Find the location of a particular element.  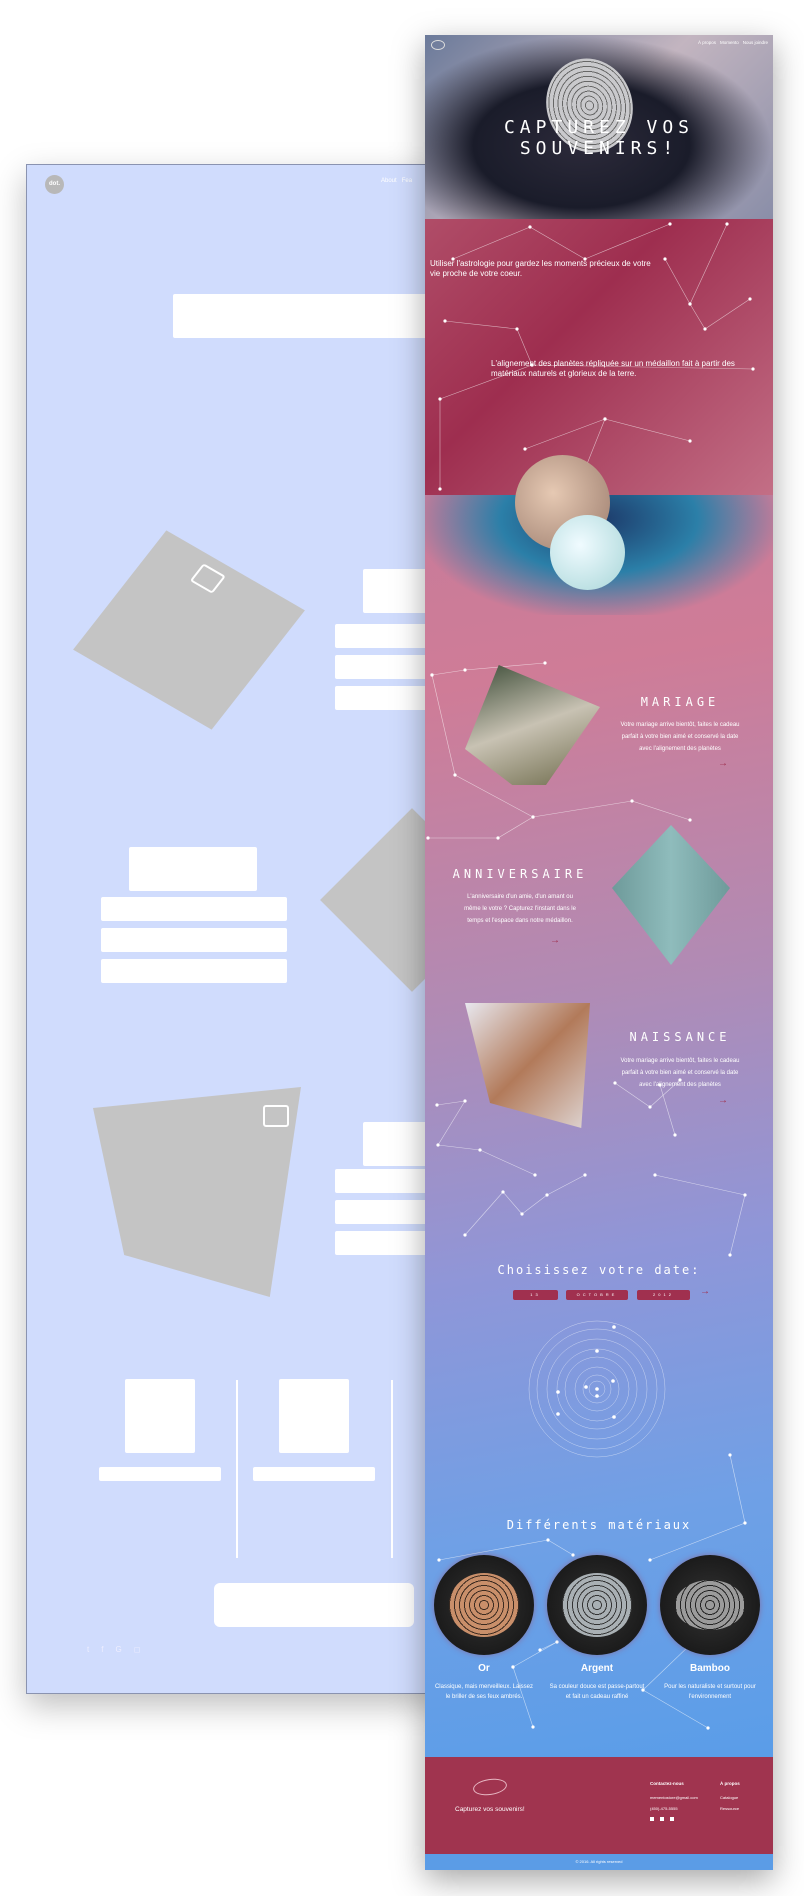

footer-tagline: Capturez vos souvenirs! is located at coordinates (490, 1809).